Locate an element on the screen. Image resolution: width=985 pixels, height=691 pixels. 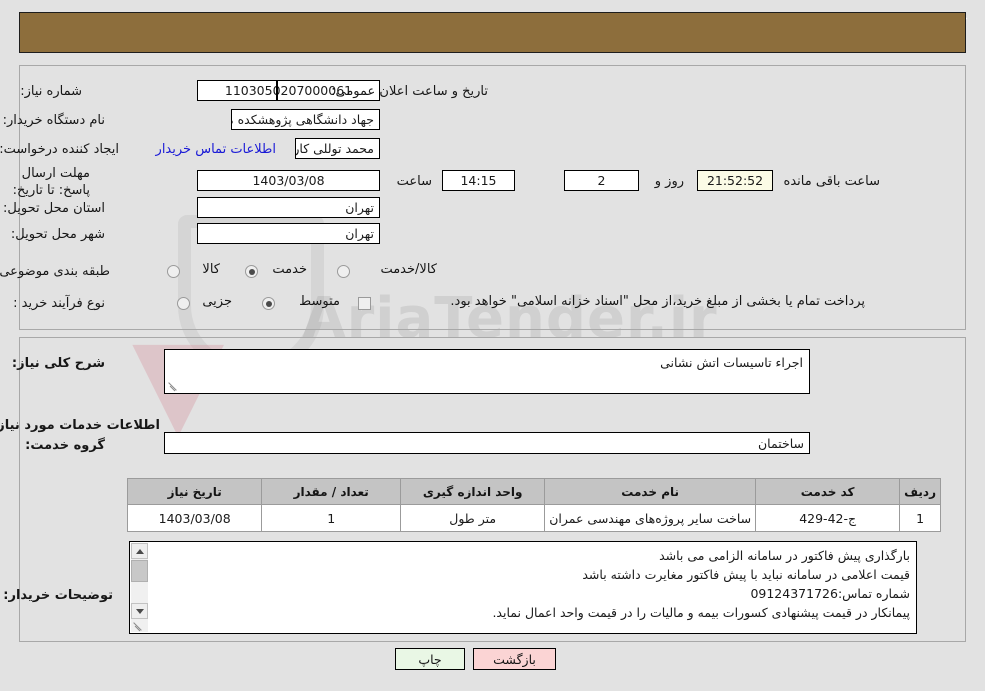
announce-datetime-label: تاریخ و ساعت اعلان عمومی: is located at coordinates (409, 91).